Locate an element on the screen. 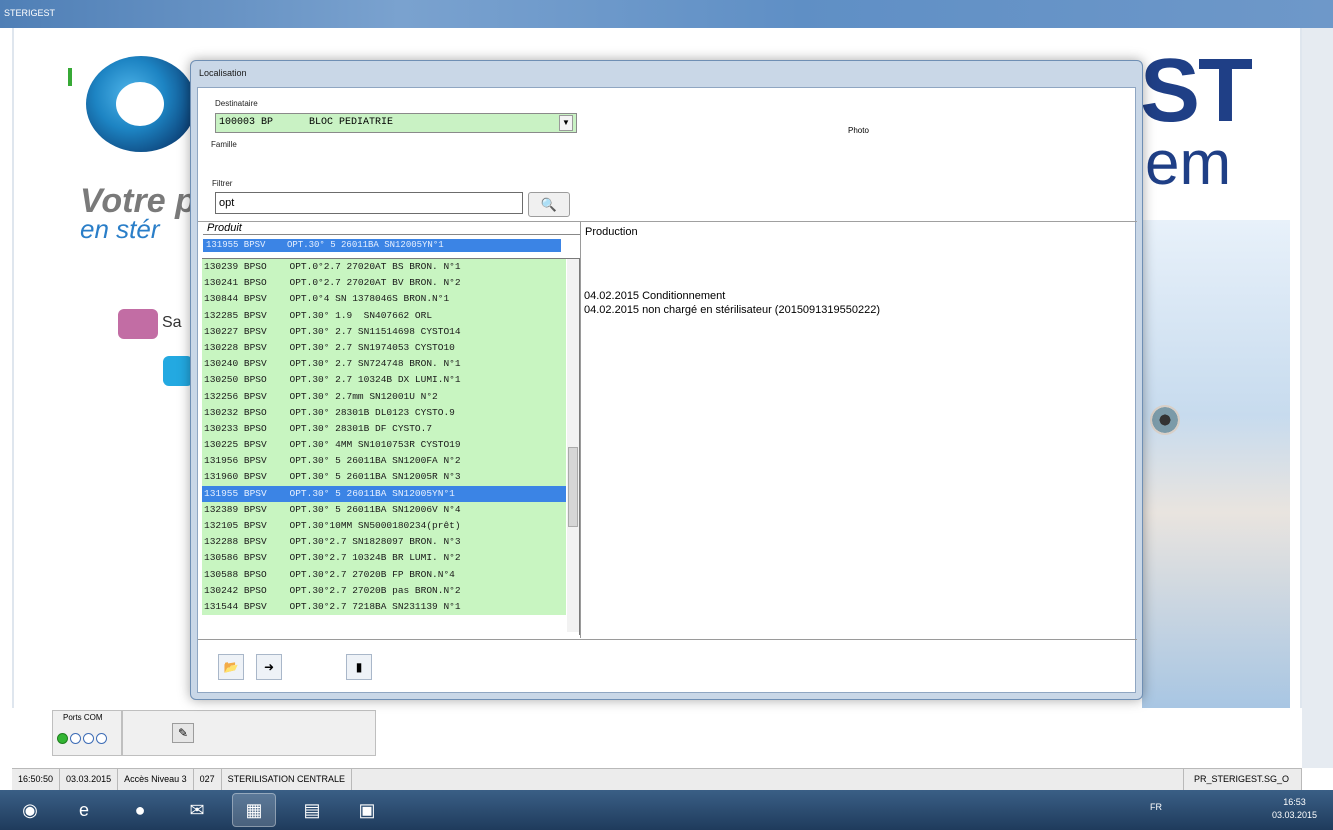 Image resolution: width=1333 pixels, height=830 pixels. list-scrollbar is located at coordinates (573, 445).